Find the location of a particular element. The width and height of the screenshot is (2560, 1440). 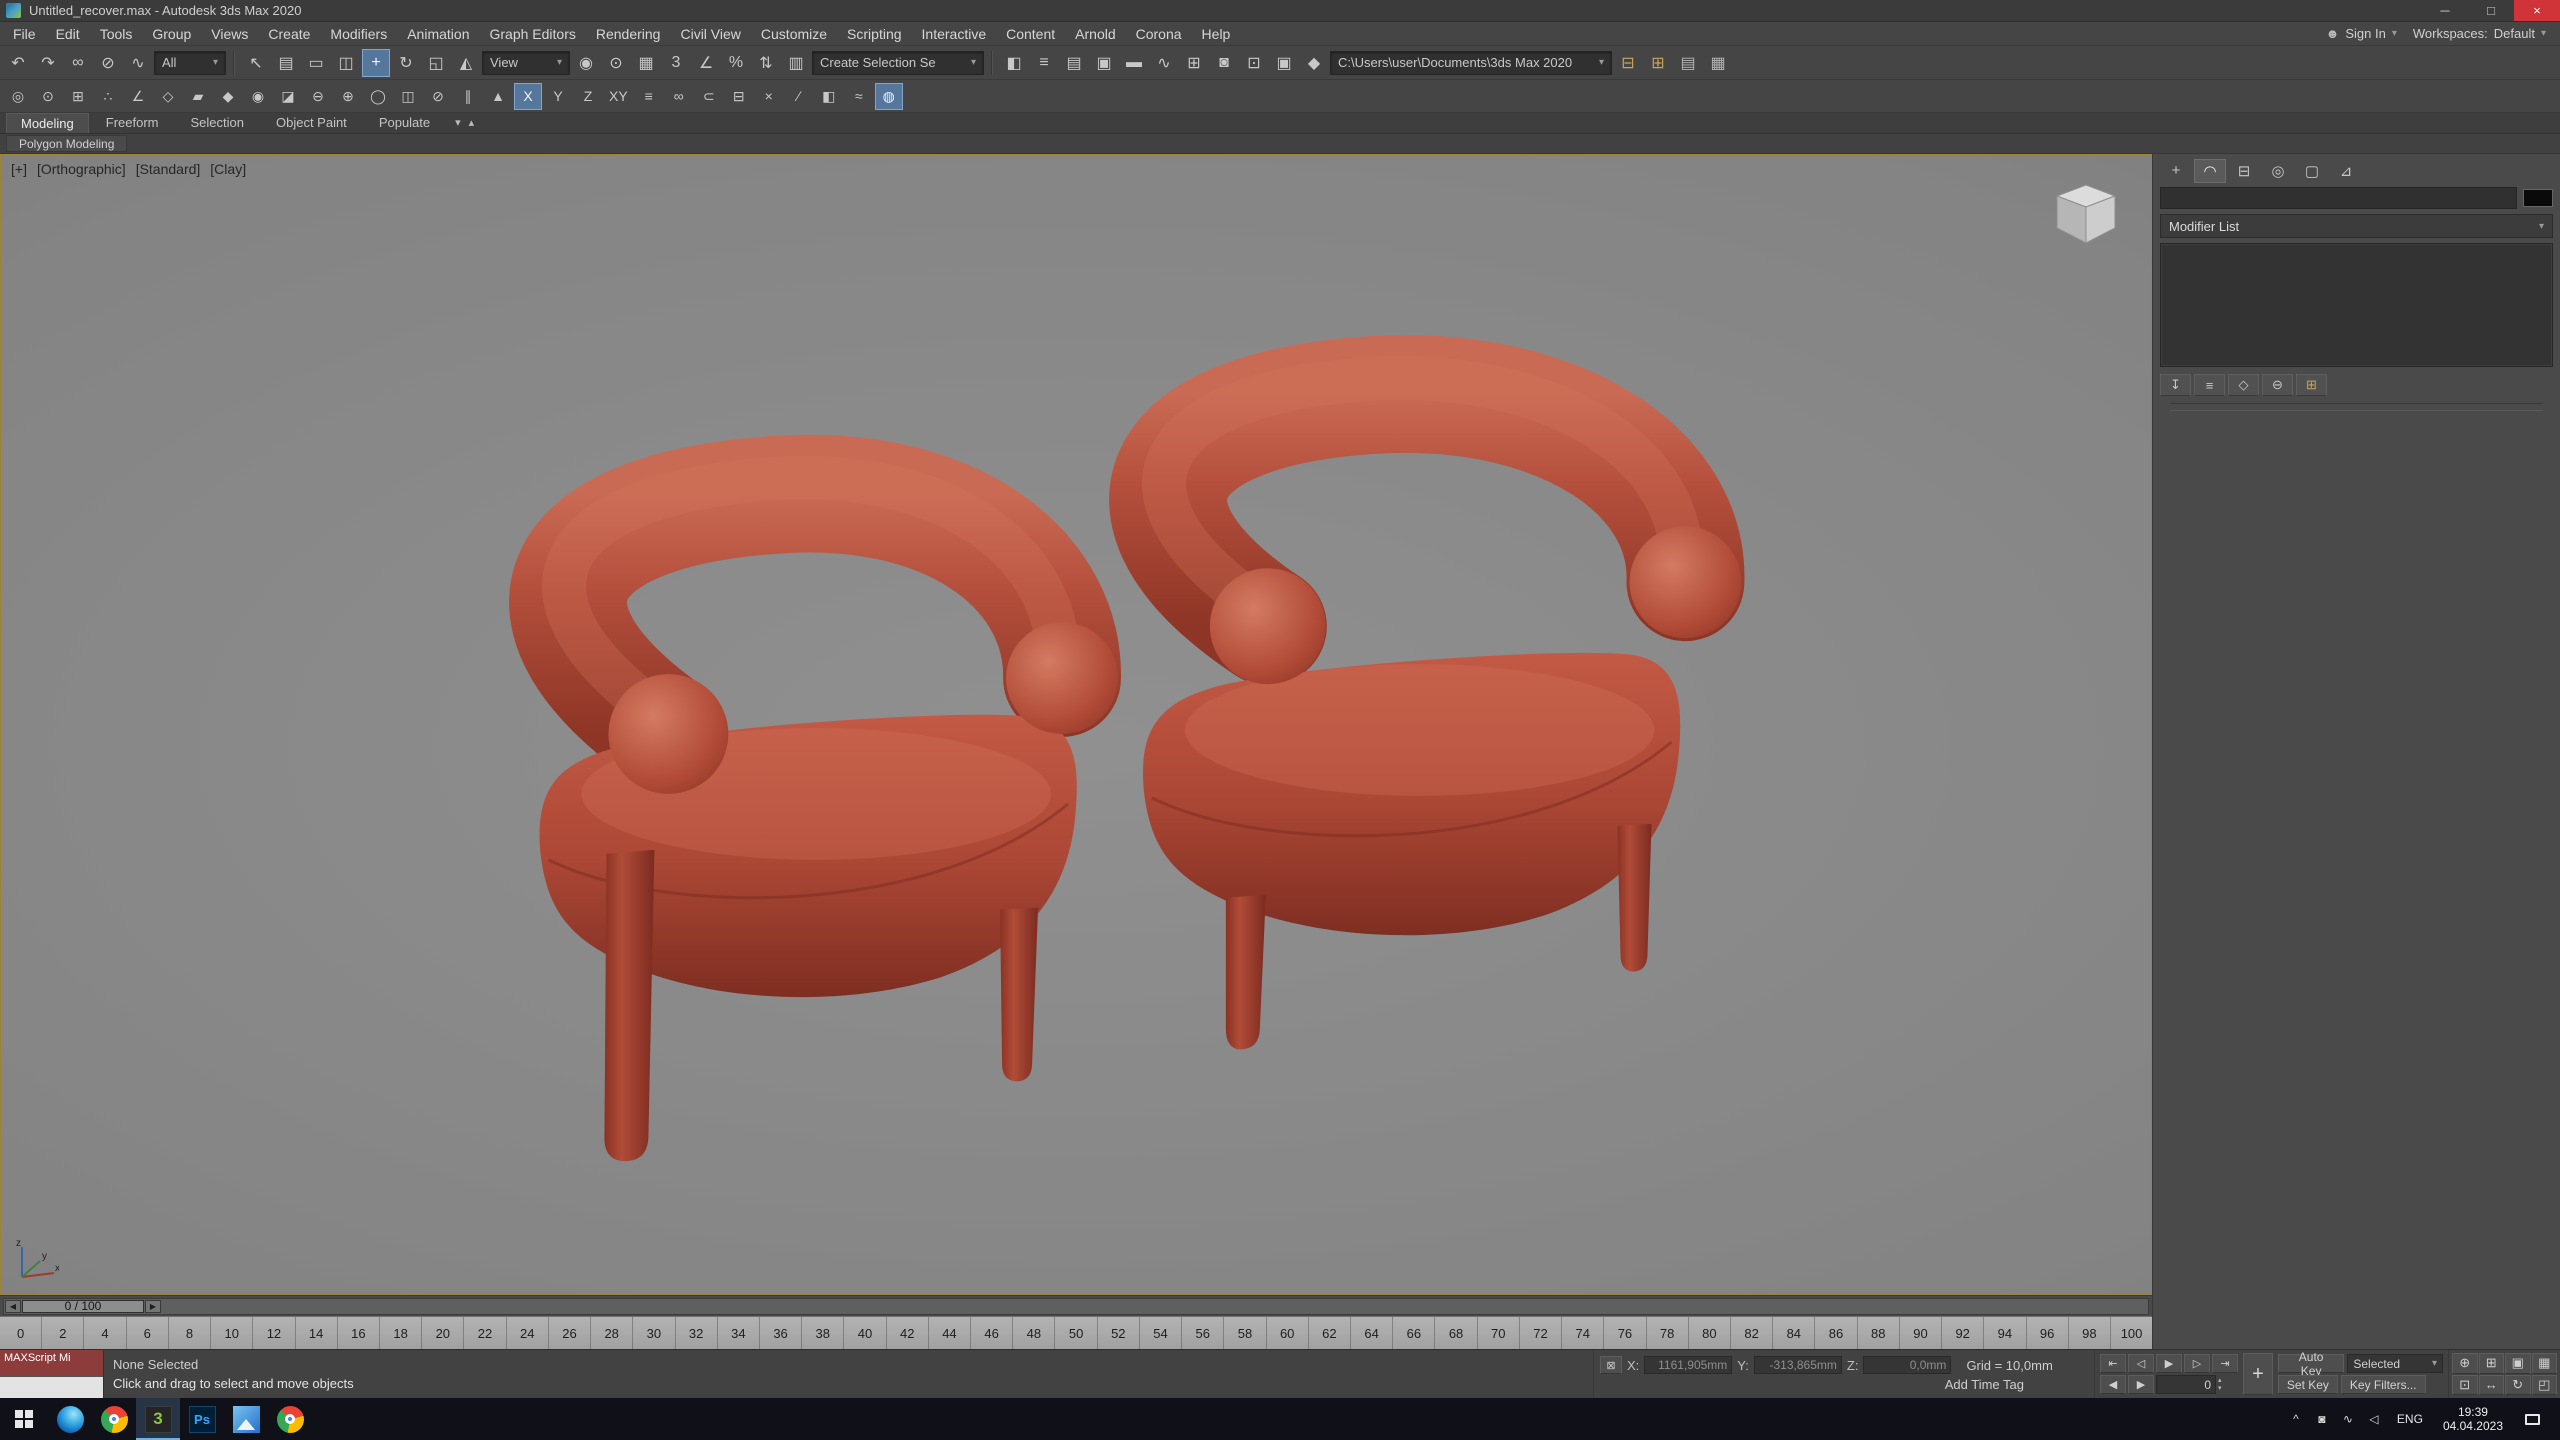

collapse-icon: ≡ is located at coordinates (649, 96).